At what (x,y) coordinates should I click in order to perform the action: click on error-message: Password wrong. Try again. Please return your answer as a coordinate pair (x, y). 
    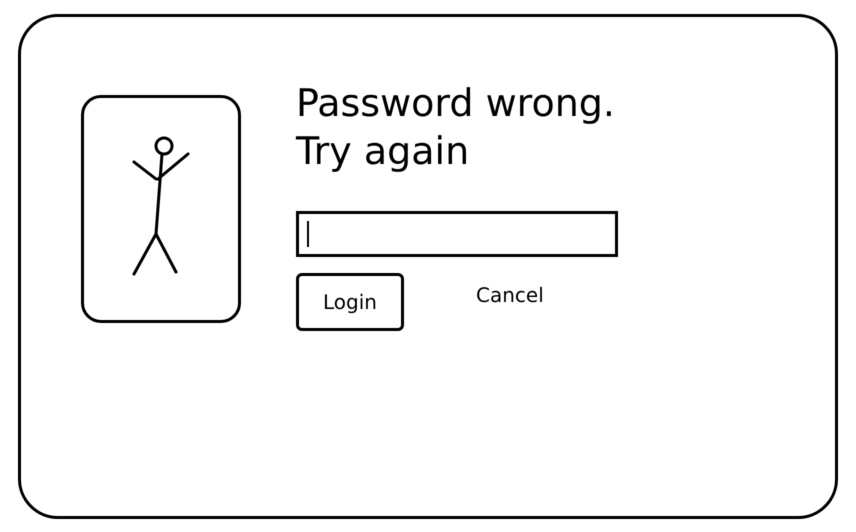
    Looking at the image, I should click on (456, 127).